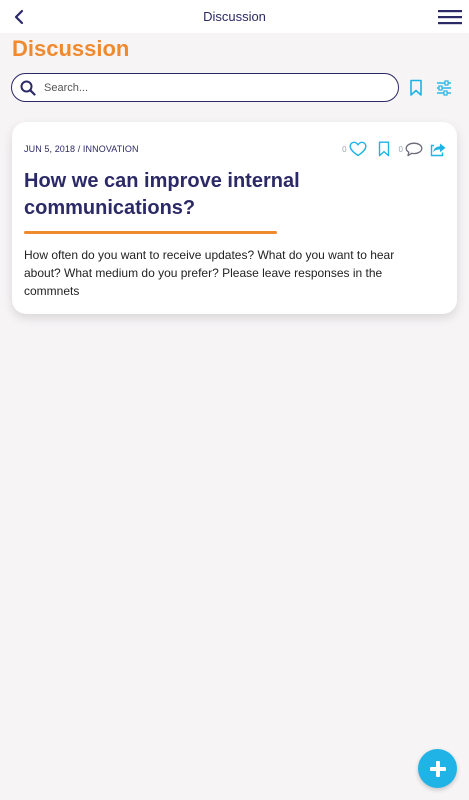  Describe the element at coordinates (71, 48) in the screenshot. I see `page-title: Discussion` at that location.